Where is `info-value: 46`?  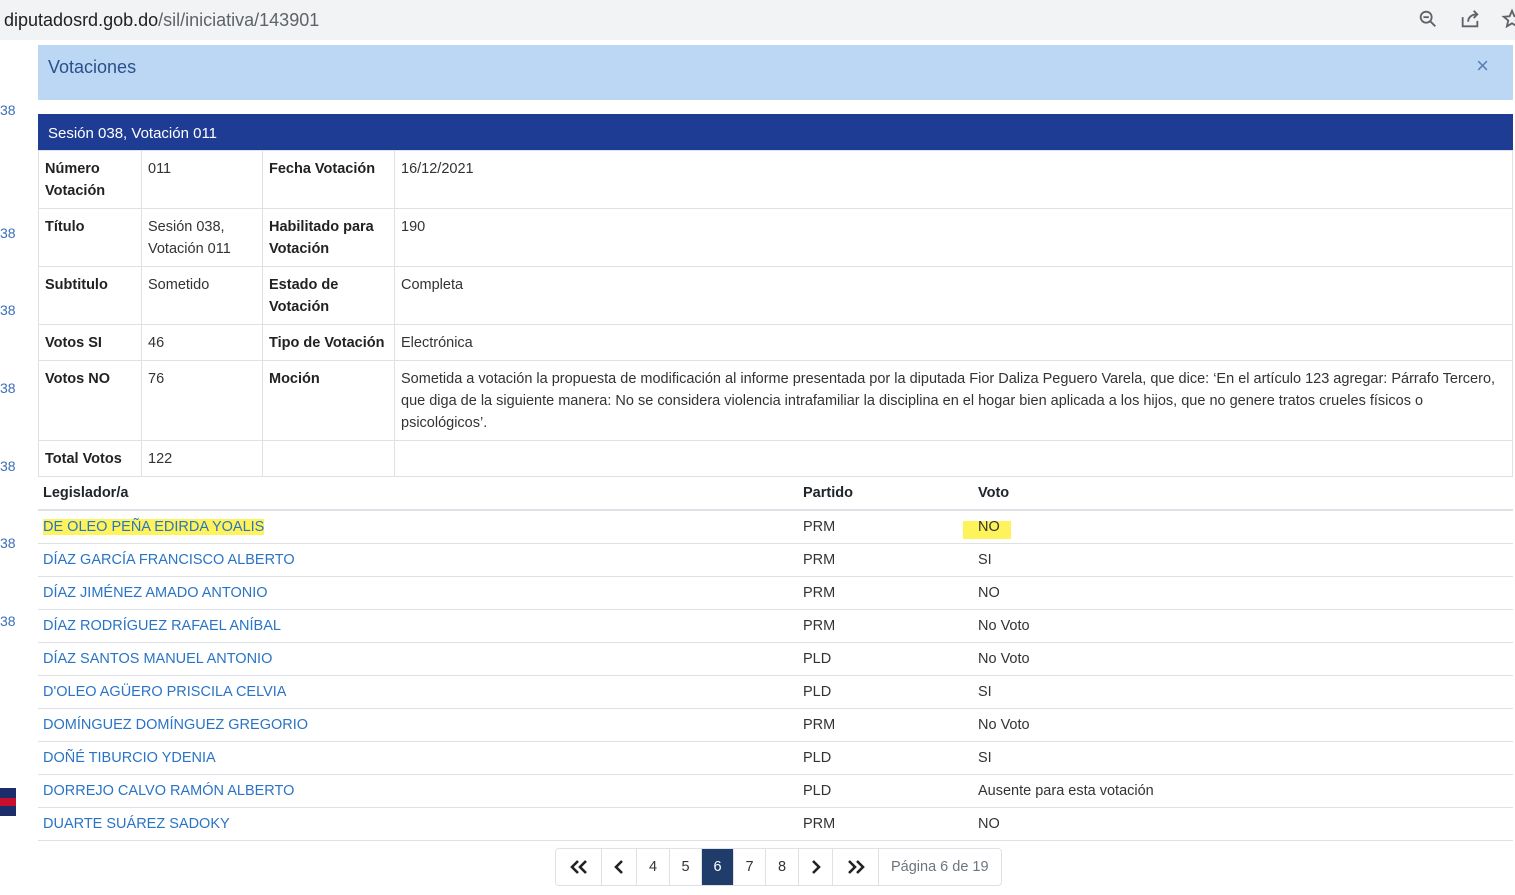
info-value: 46 is located at coordinates (202, 342).